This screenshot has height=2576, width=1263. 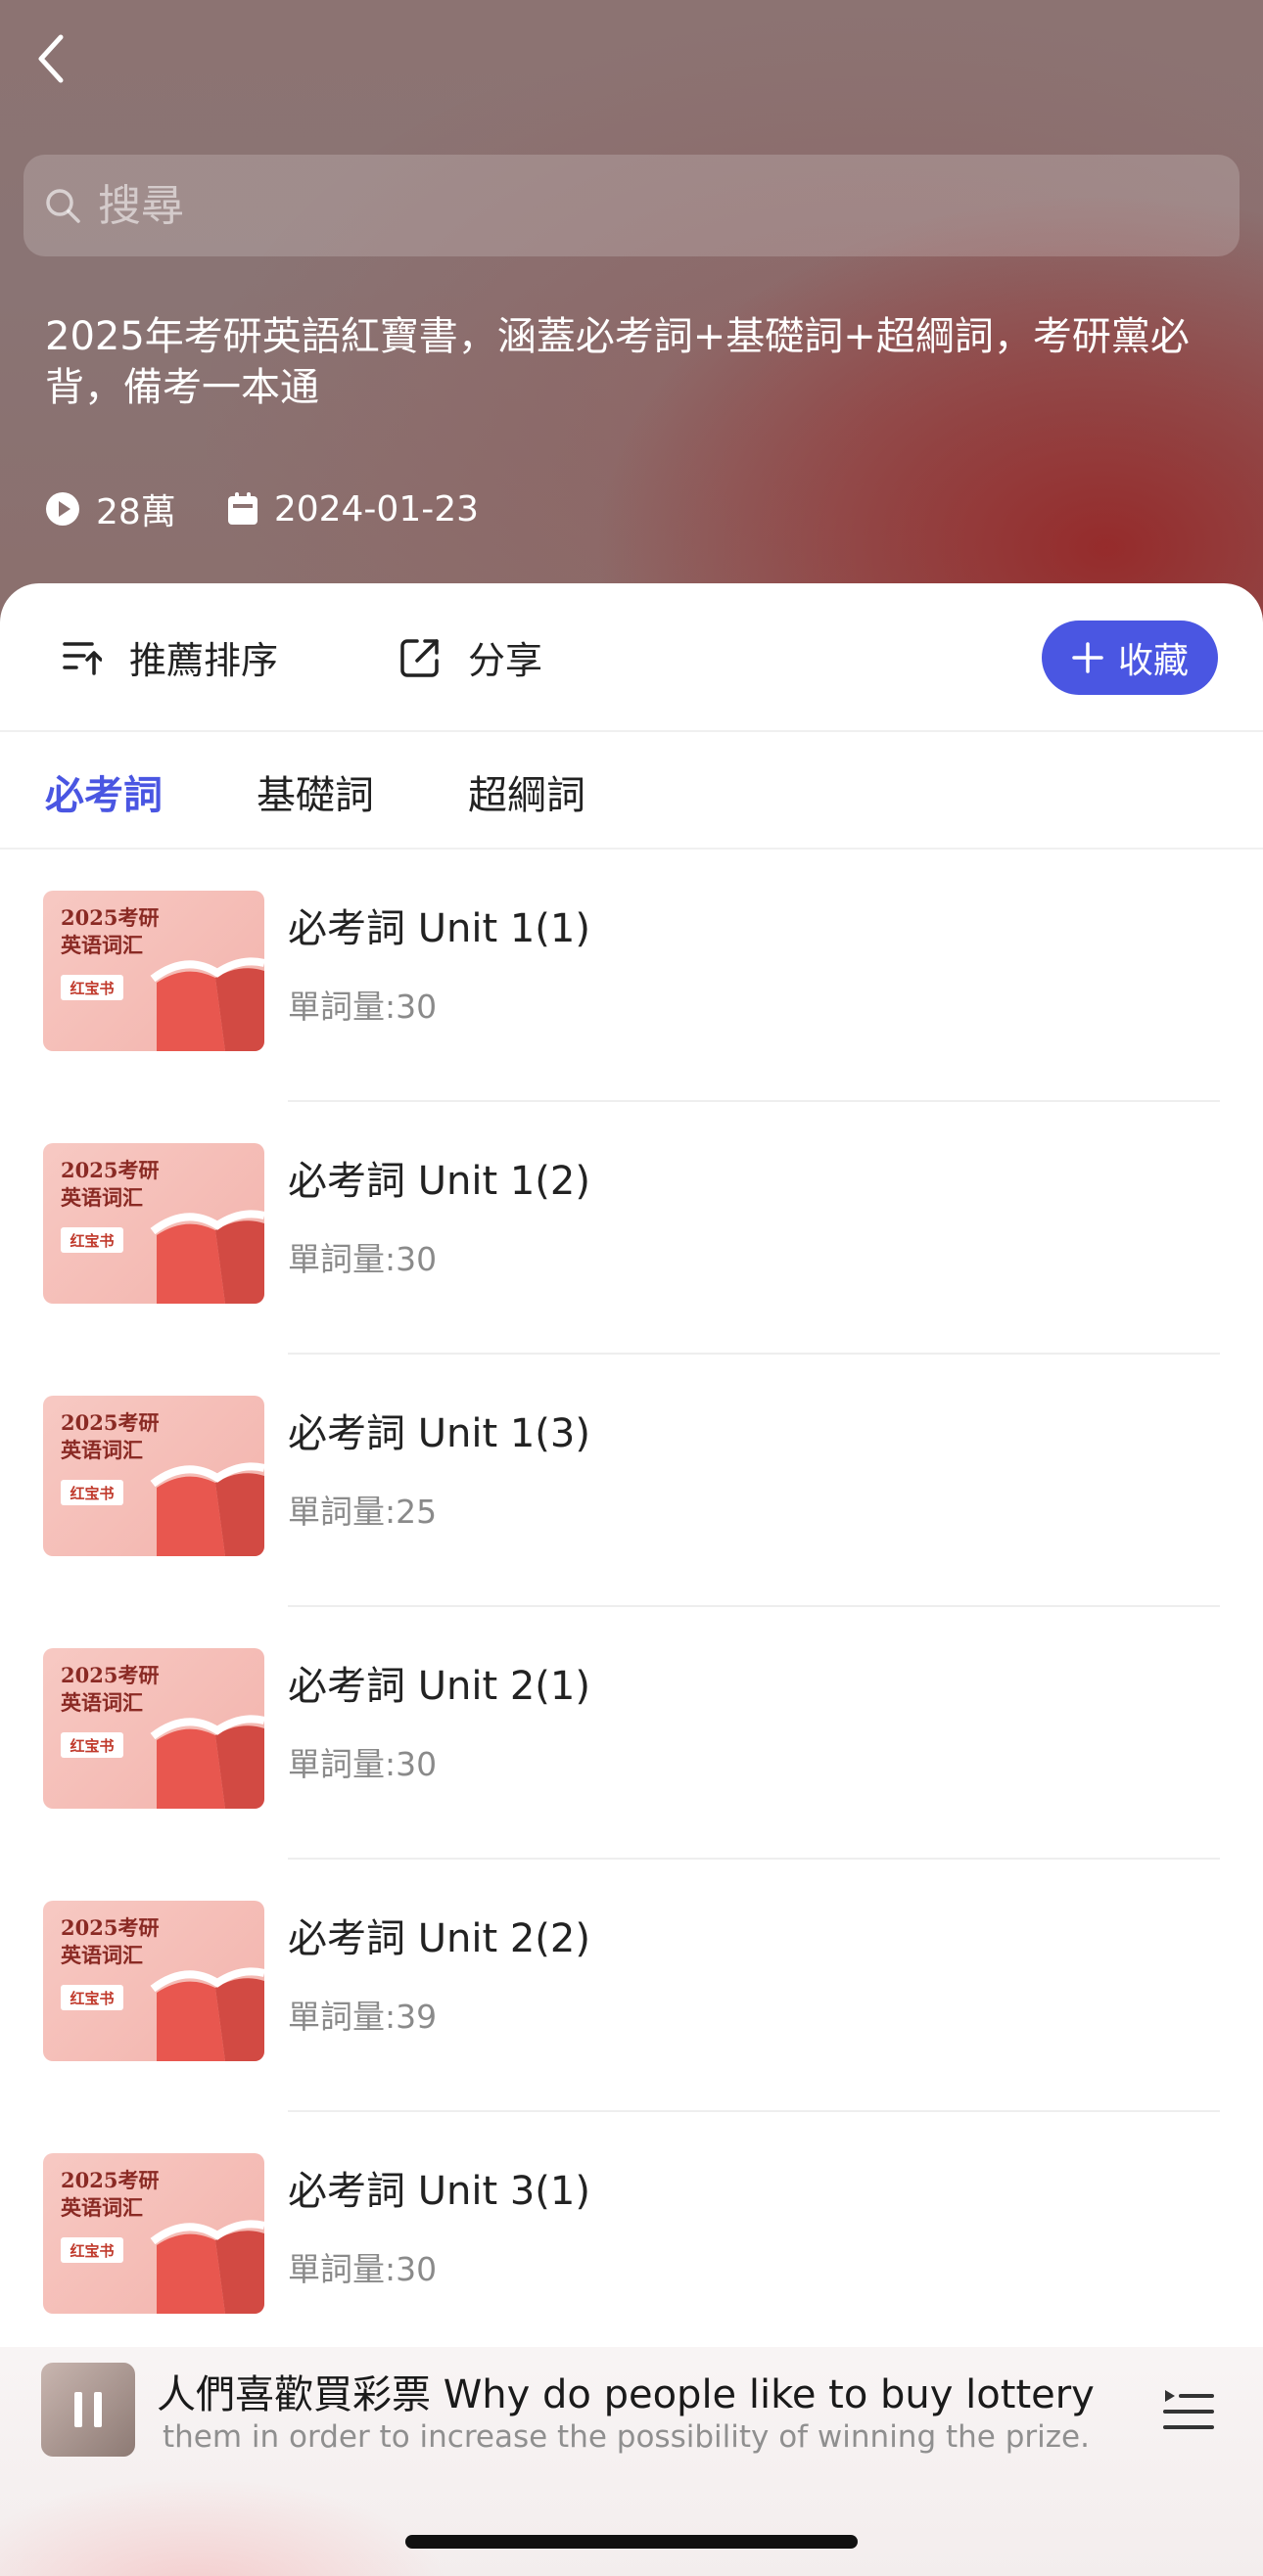 What do you see at coordinates (631, 1228) in the screenshot?
I see `list-item: 2025考研 英语词汇 红宝书 必考詞 Unit 1(2) 單詞量:30` at bounding box center [631, 1228].